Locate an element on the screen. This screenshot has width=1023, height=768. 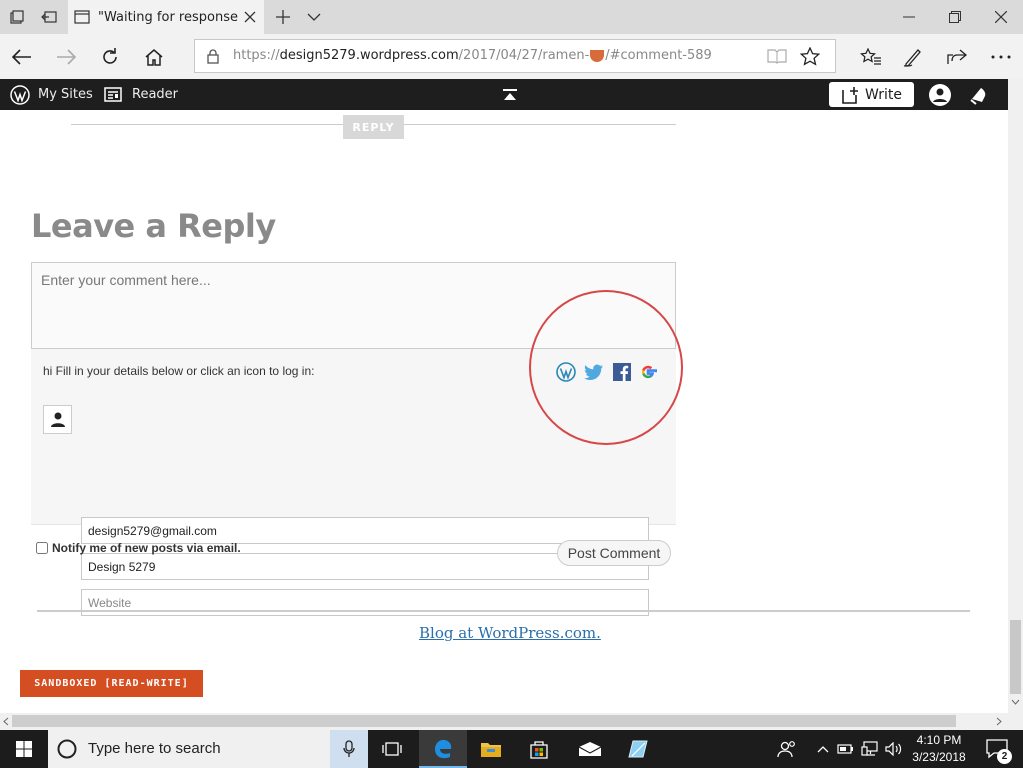
show-hidden-icons-chevron-icon is located at coordinates (823, 749).